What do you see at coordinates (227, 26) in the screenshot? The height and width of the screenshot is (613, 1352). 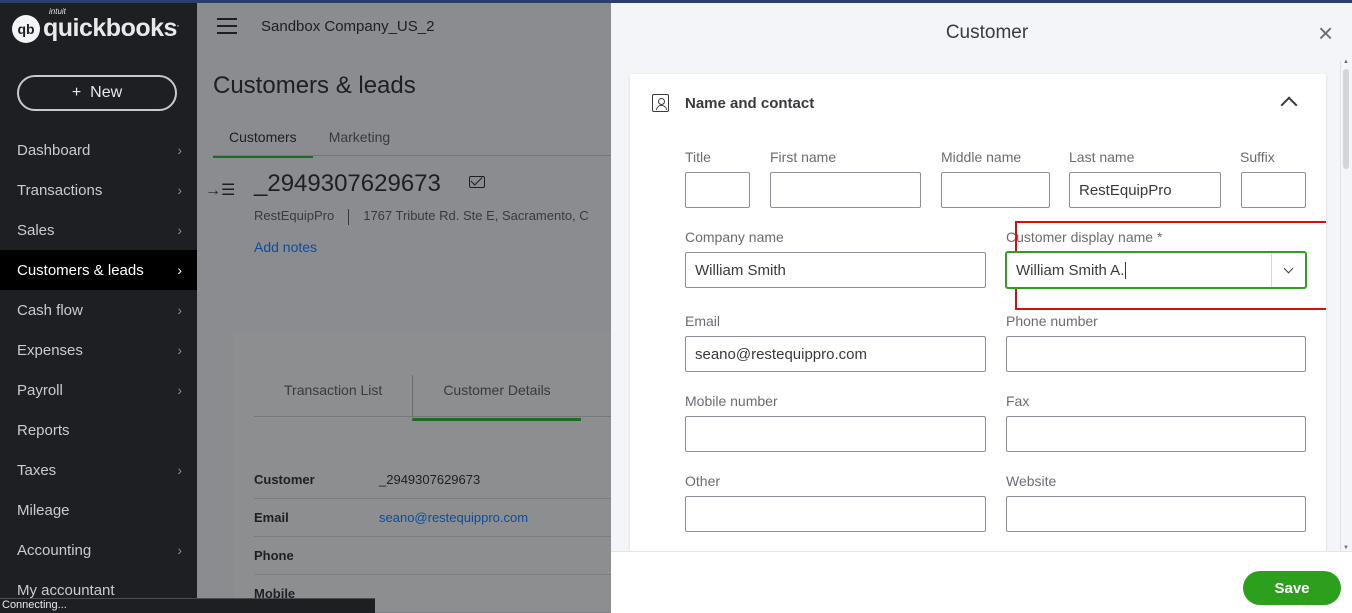 I see `hamburger-menu-icon` at bounding box center [227, 26].